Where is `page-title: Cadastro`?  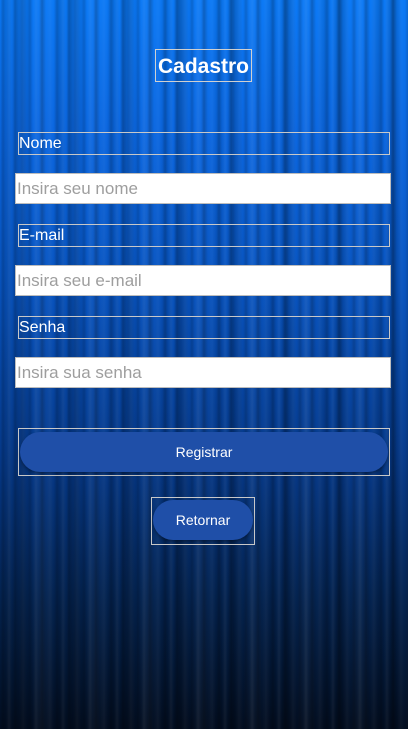 page-title: Cadastro is located at coordinates (203, 65).